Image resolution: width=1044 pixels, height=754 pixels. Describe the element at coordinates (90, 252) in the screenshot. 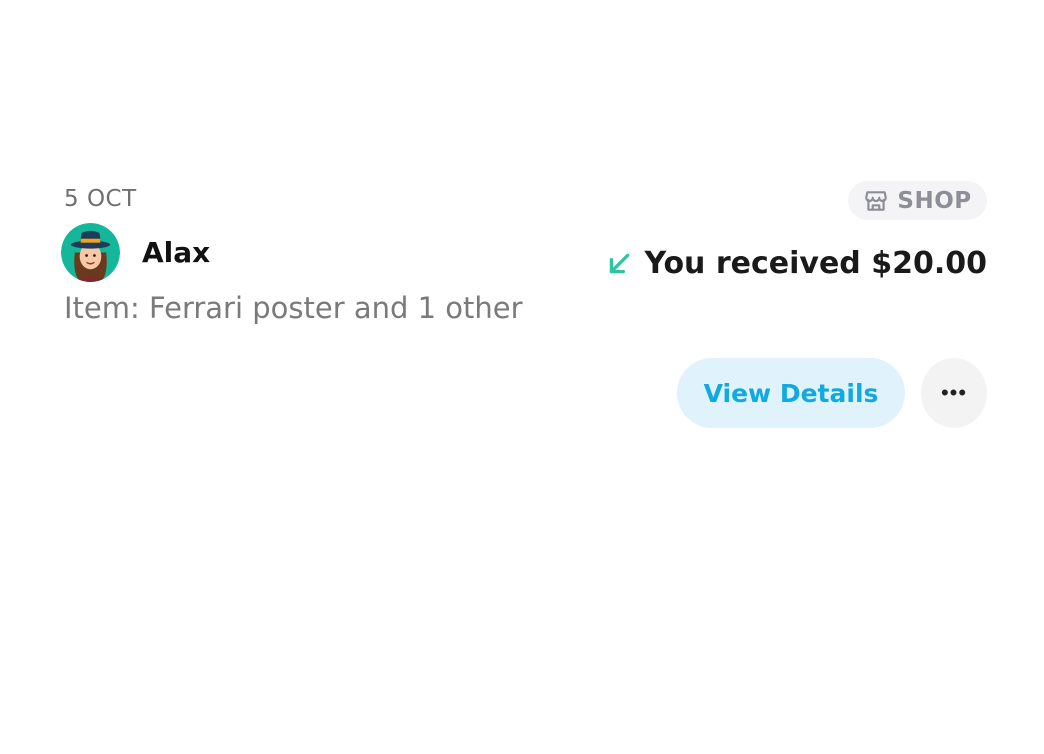

I see `avatar` at that location.